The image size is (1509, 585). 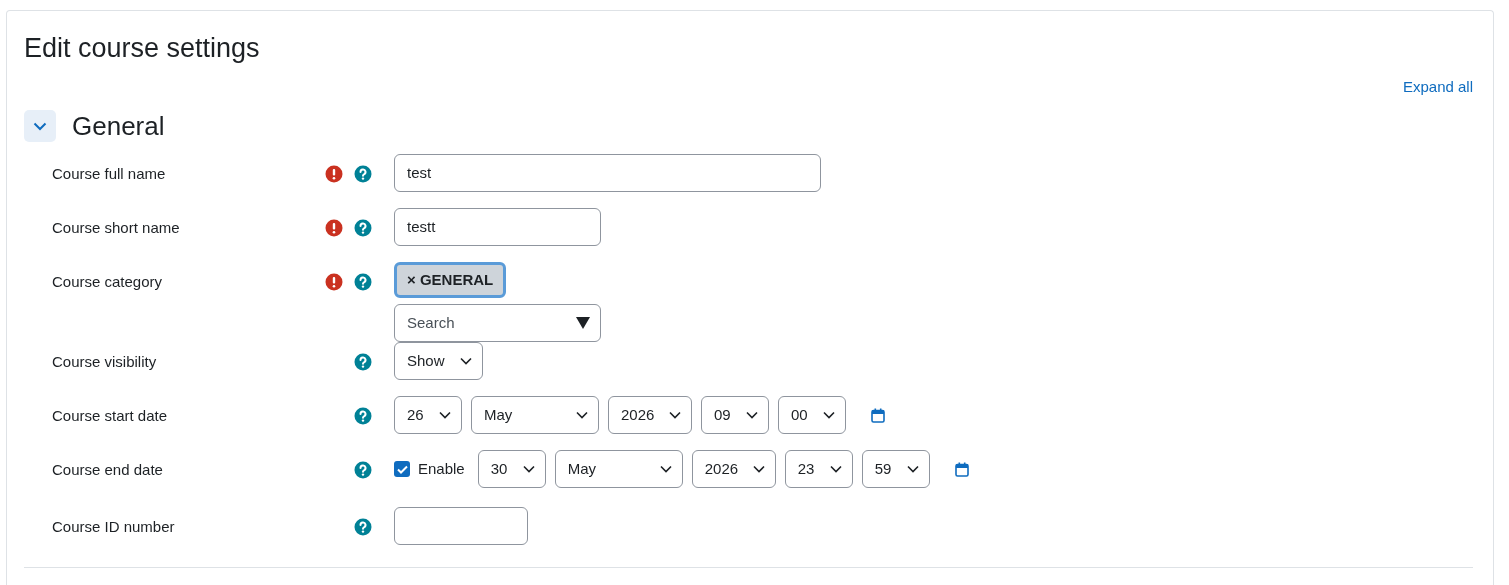 I want to click on expand-all-link: Expand all, so click(x=1437, y=87).